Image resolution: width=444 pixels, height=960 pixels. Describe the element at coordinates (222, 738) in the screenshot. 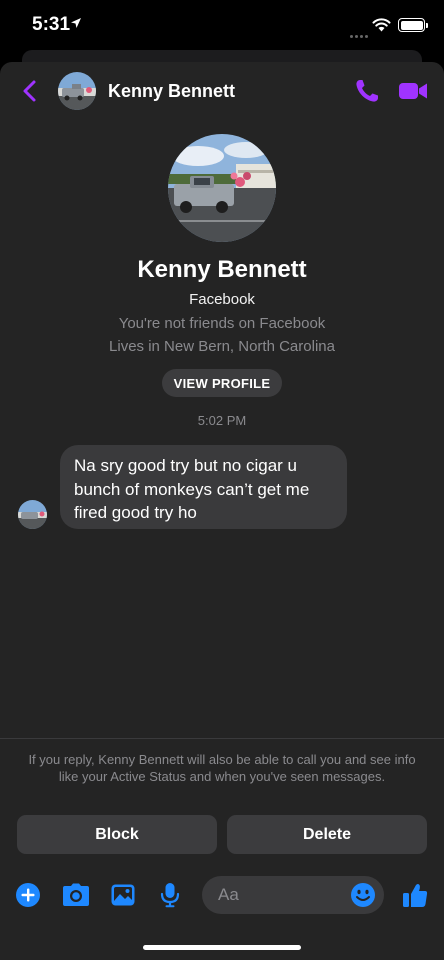

I see `divider` at that location.